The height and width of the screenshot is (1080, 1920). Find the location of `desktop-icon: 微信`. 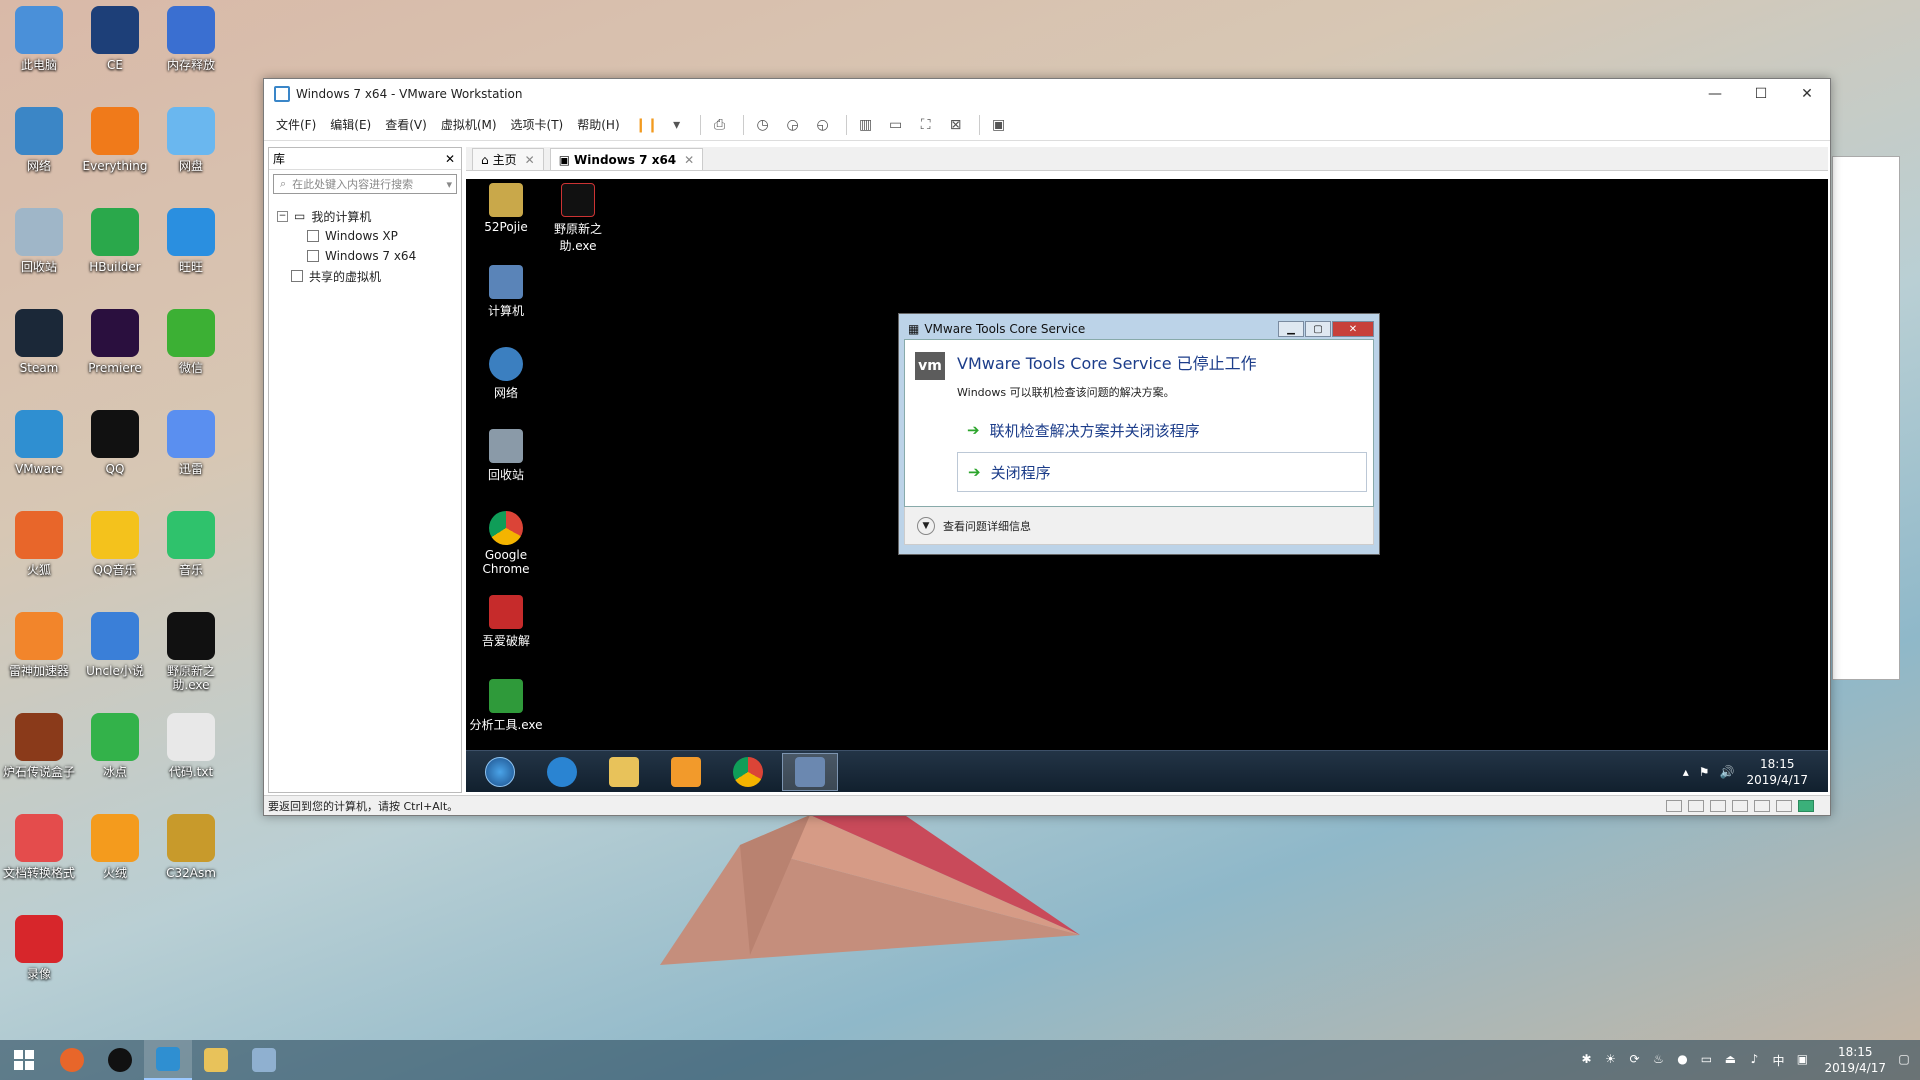

desktop-icon: 微信 is located at coordinates (191, 342).